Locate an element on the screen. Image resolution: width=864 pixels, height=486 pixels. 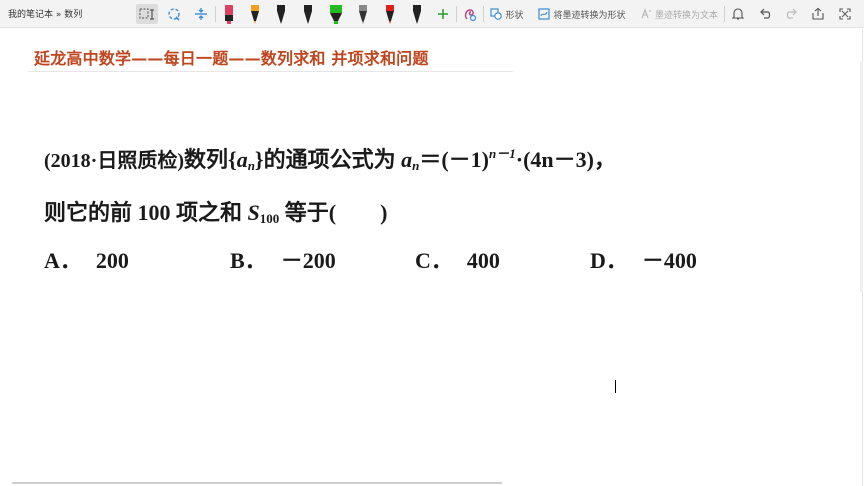
highlighter-pink-icon is located at coordinates (229, 14).